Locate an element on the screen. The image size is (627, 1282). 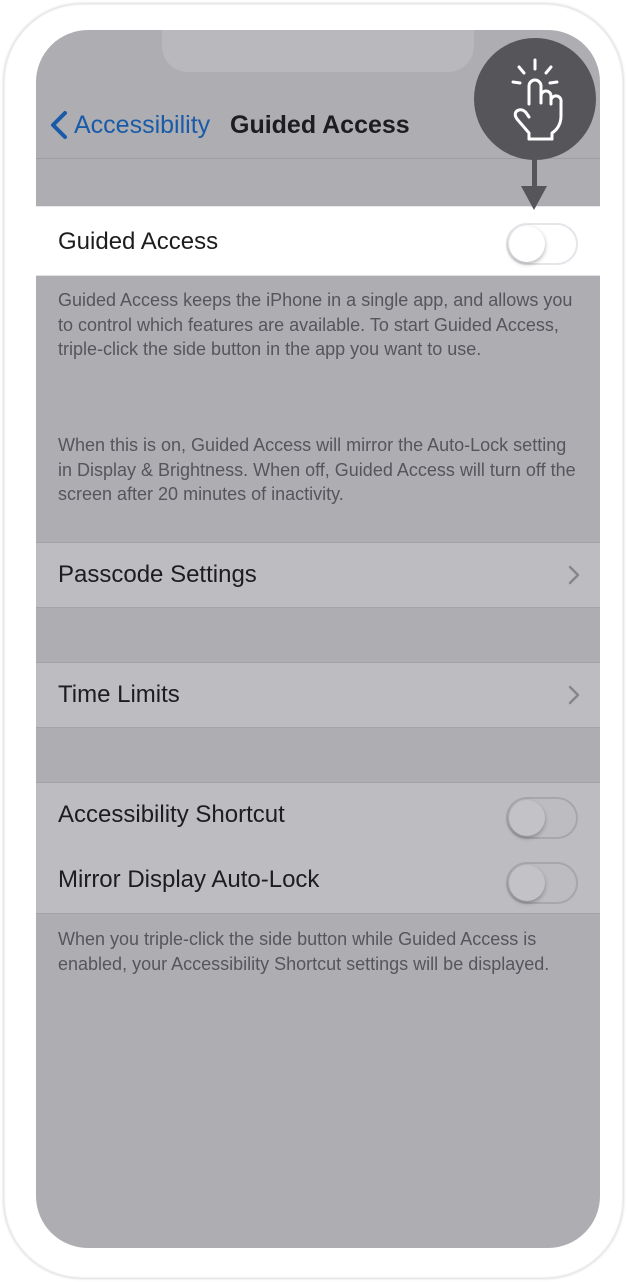
mirror-display-auto-lock-toggle is located at coordinates (542, 883).